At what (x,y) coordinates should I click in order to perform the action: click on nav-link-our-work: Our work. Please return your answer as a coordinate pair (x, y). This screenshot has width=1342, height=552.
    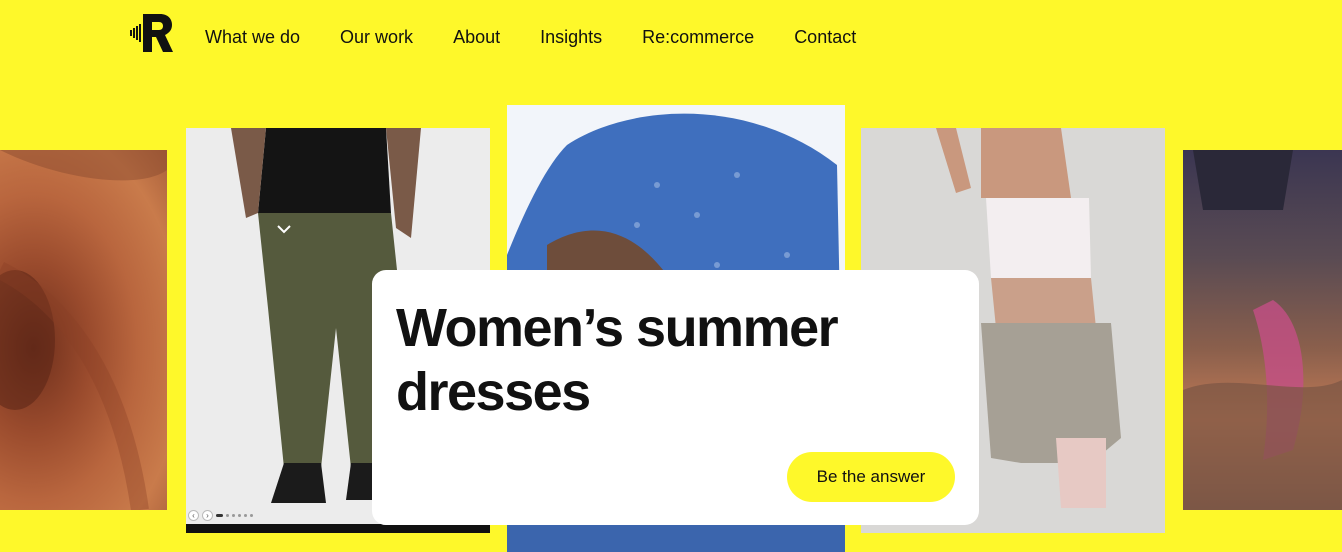
    Looking at the image, I should click on (376, 37).